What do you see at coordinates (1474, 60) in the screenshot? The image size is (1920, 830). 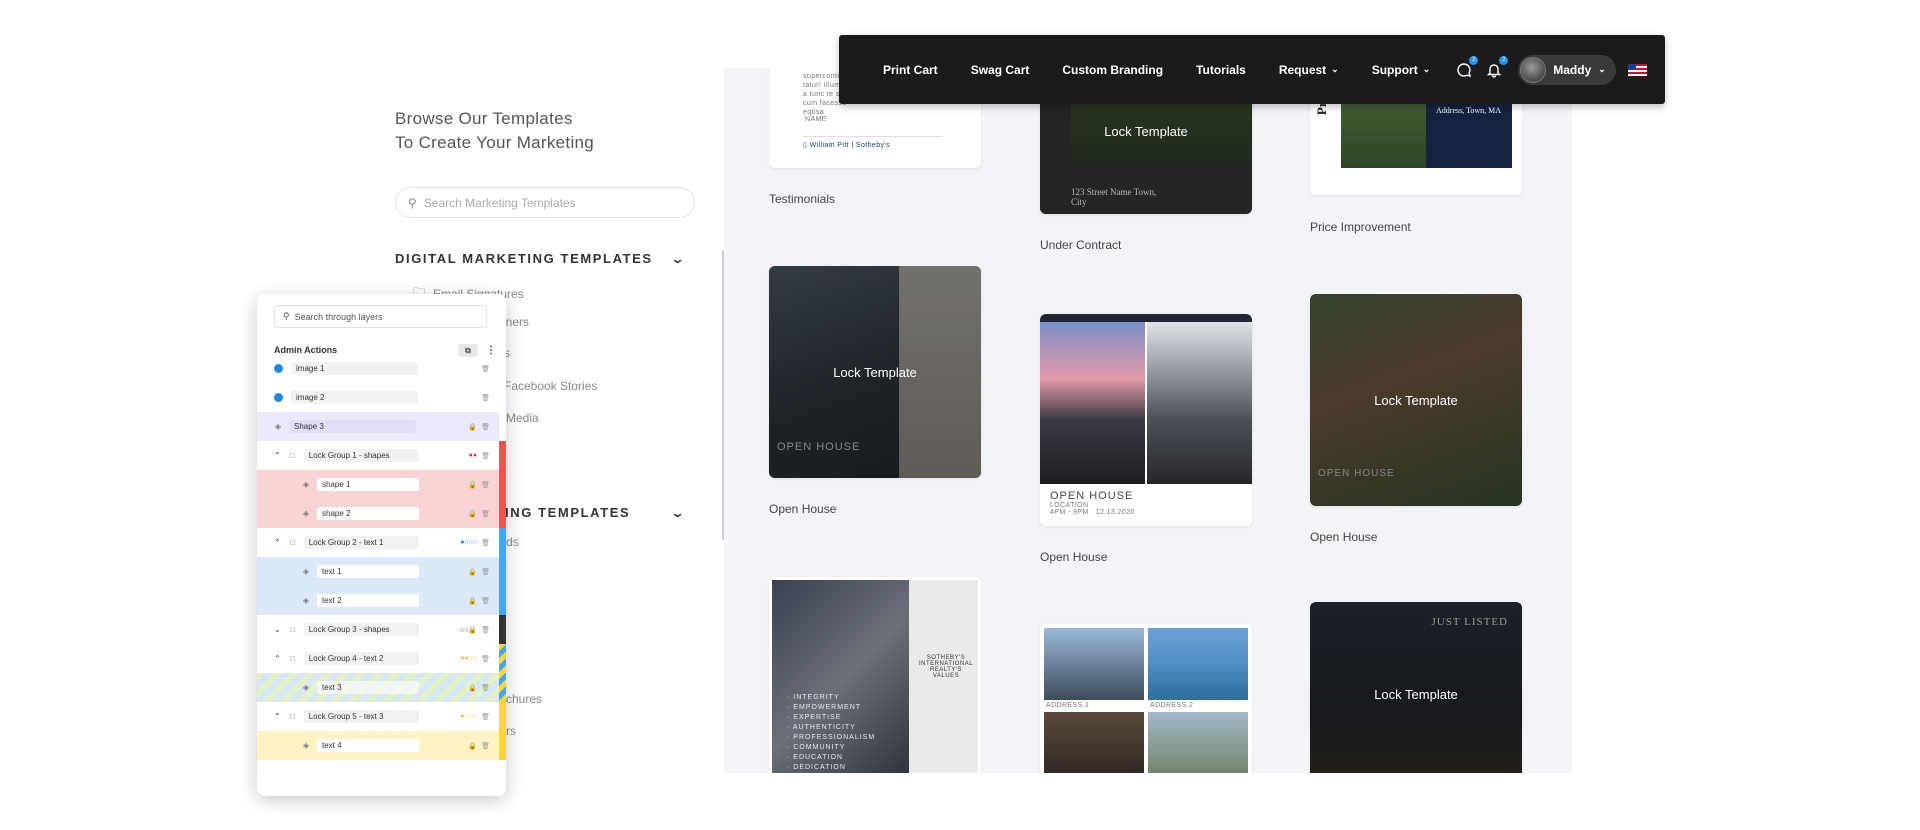 I see `notification-badge: 2` at bounding box center [1474, 60].